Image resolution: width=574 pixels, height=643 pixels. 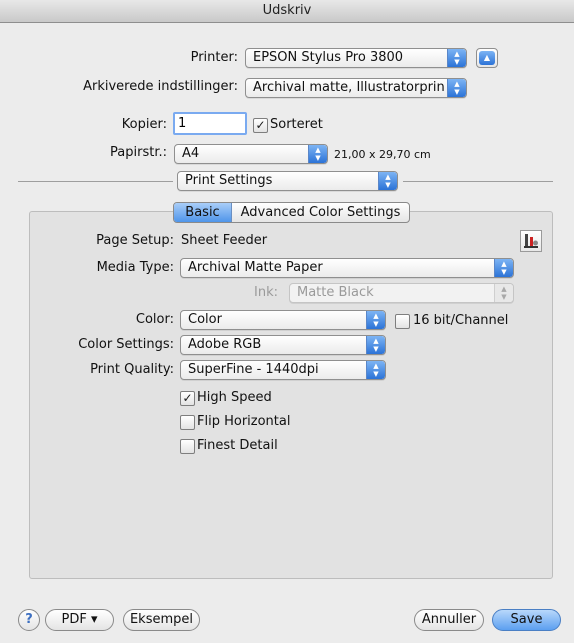 What do you see at coordinates (234, 397) in the screenshot?
I see `high-speed-label: High Speed` at bounding box center [234, 397].